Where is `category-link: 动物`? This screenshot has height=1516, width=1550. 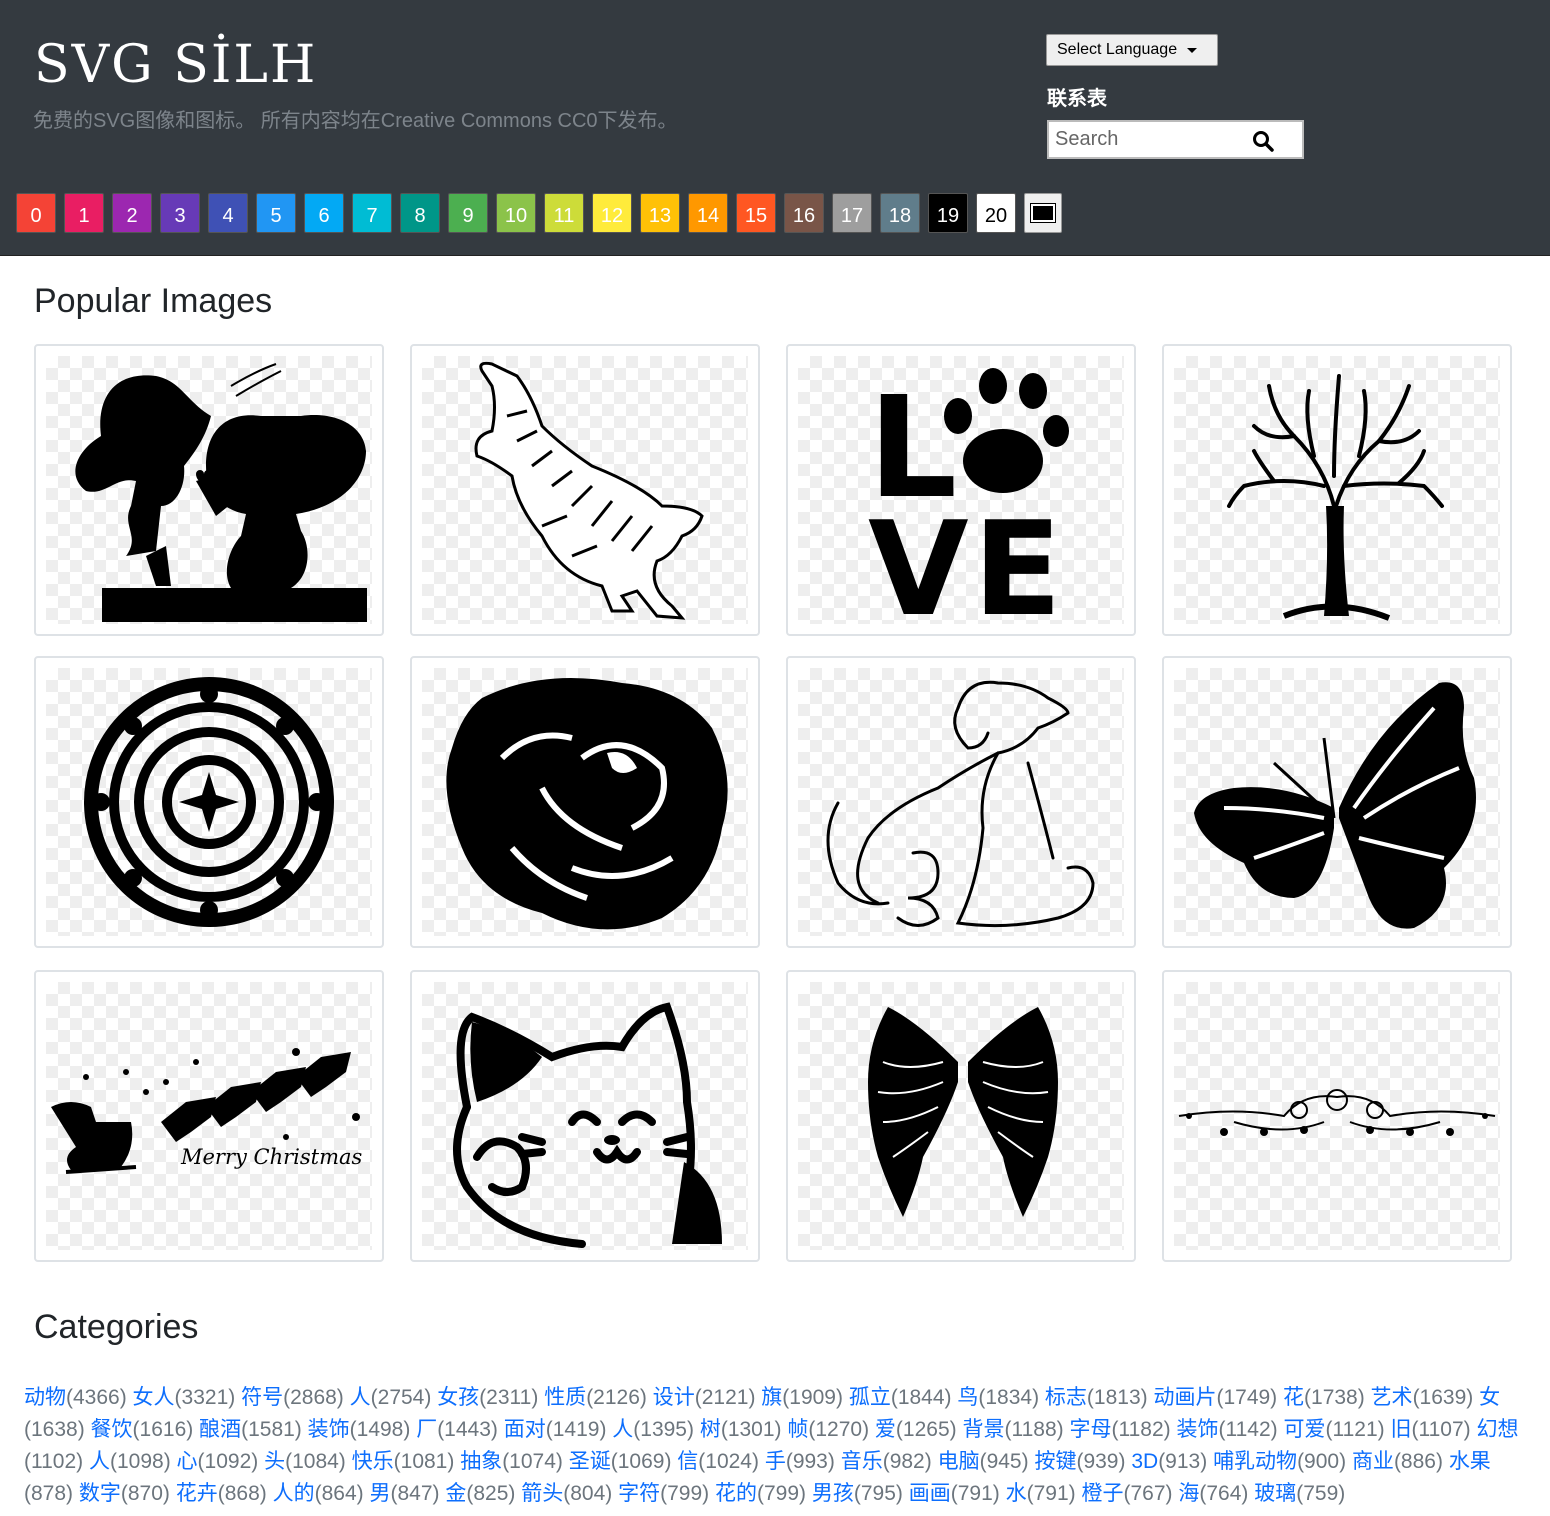 category-link: 动物 is located at coordinates (45, 1397).